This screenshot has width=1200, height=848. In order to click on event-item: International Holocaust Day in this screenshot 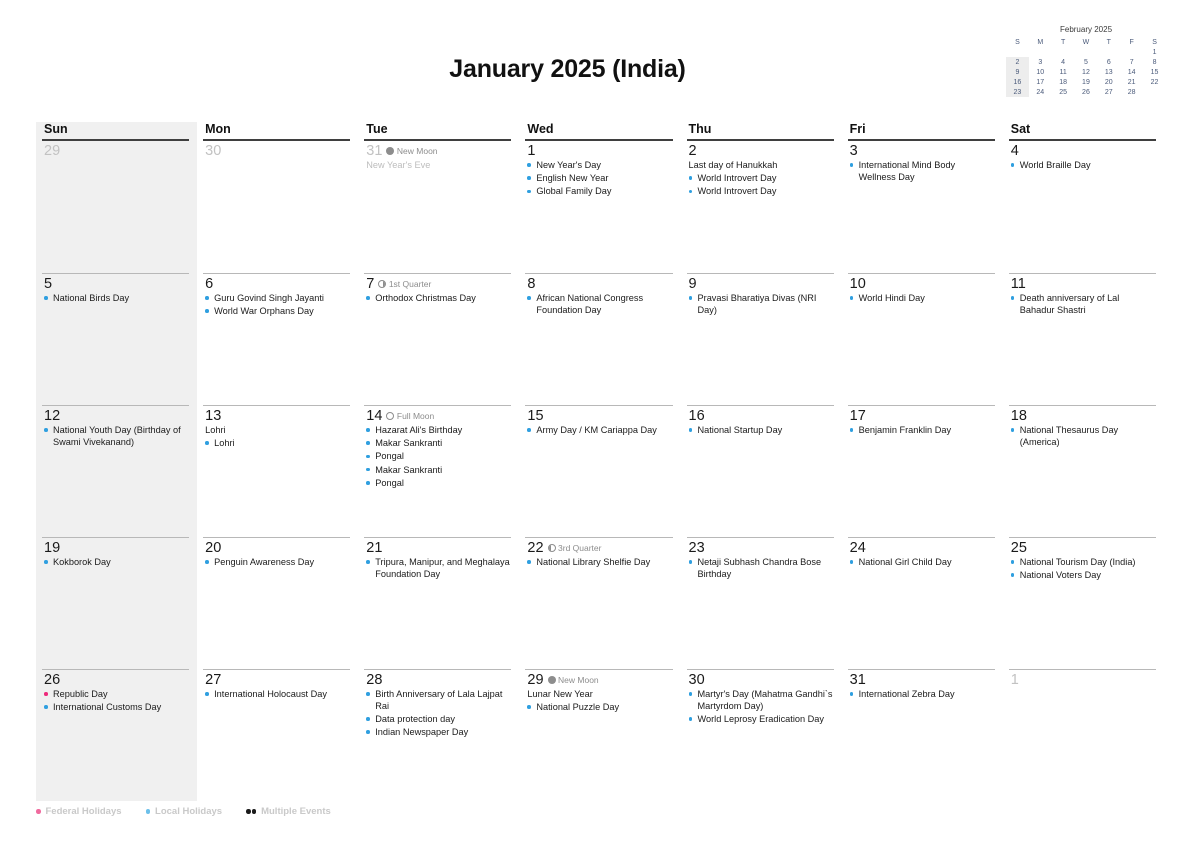, I will do `click(276, 695)`.